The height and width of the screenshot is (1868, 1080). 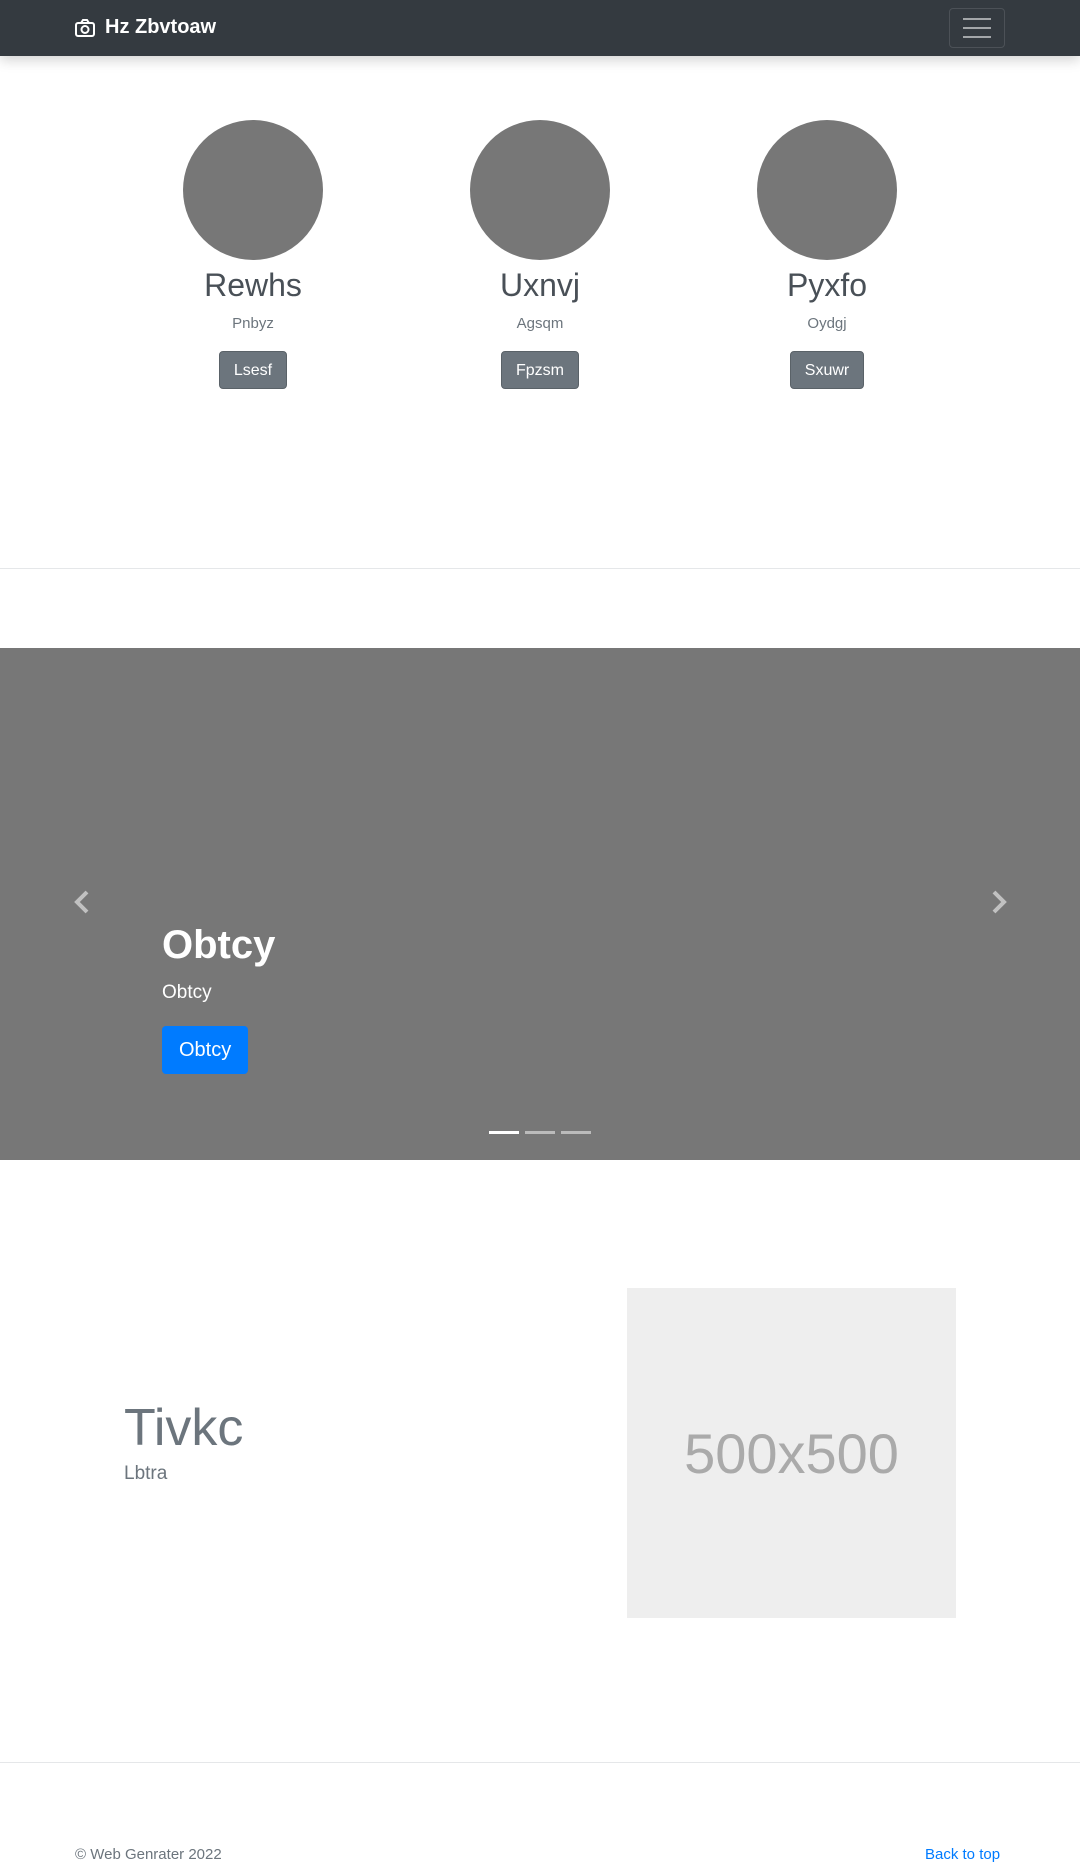 What do you see at coordinates (253, 323) in the screenshot?
I see `member-role: Pnbyz` at bounding box center [253, 323].